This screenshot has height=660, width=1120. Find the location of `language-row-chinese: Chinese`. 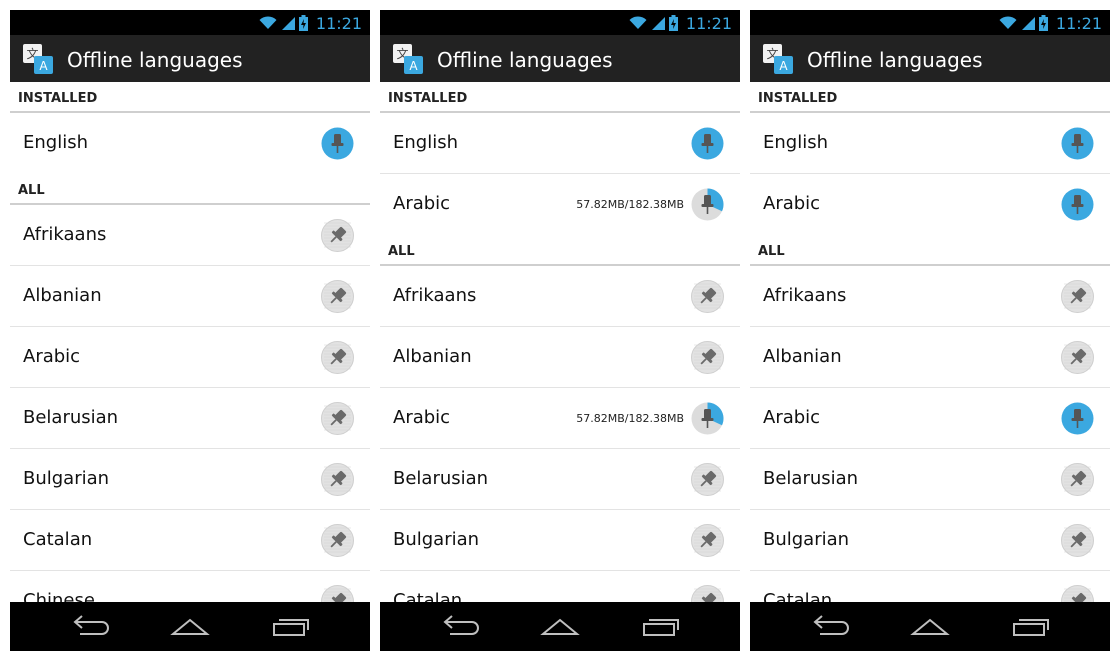

language-row-chinese: Chinese is located at coordinates (190, 586).